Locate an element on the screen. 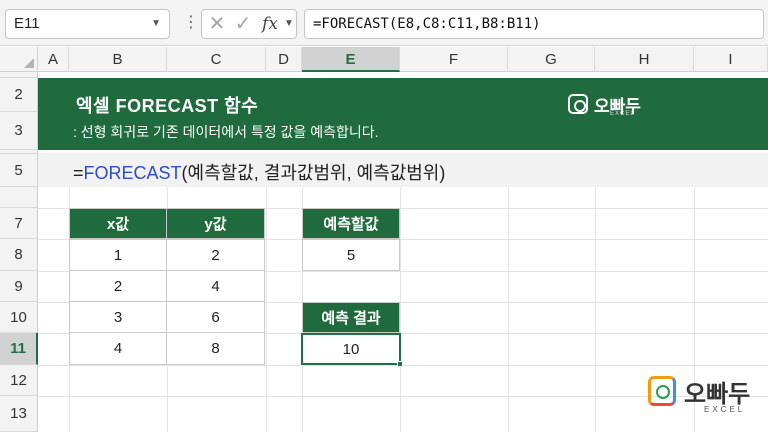 This screenshot has height=432, width=768. watermark-sub: EXCEL is located at coordinates (725, 409).